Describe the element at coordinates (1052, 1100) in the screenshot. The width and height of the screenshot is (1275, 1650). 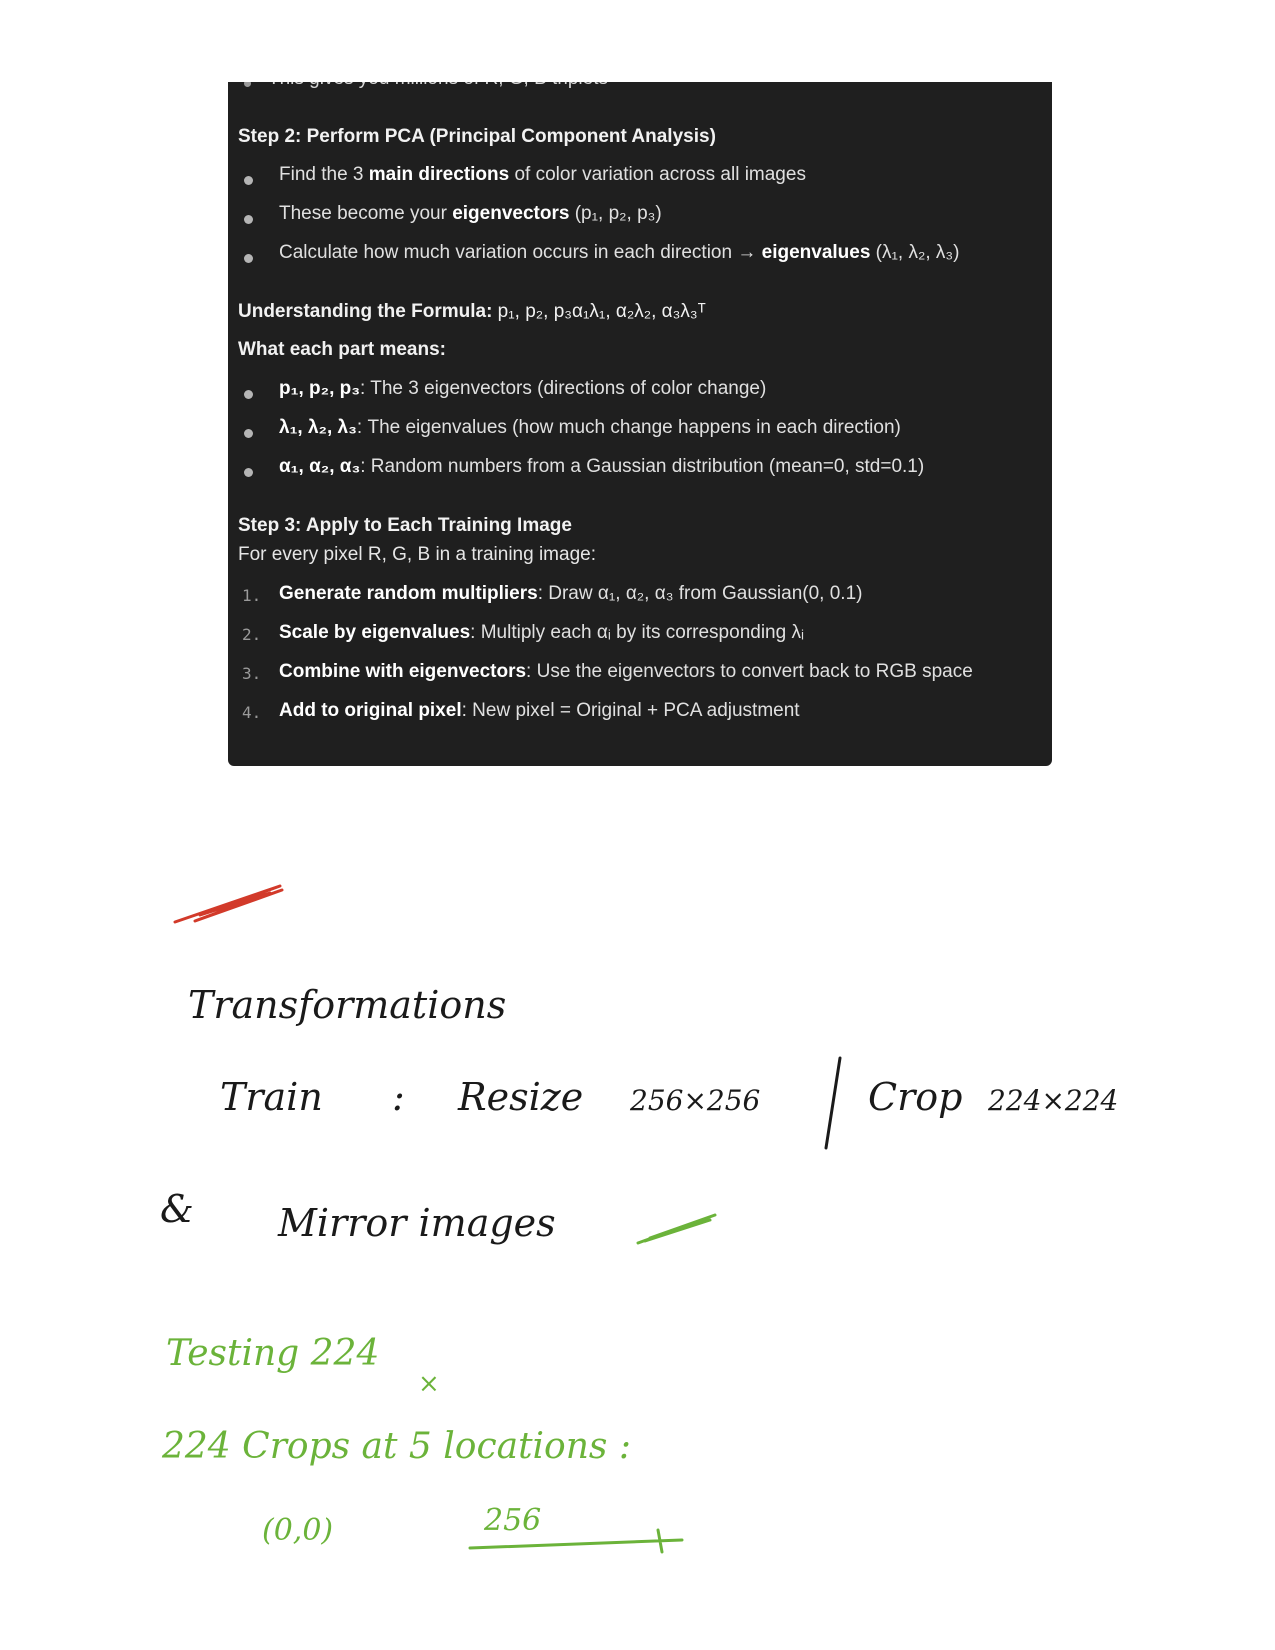
I see `crop-size: 224×224` at that location.